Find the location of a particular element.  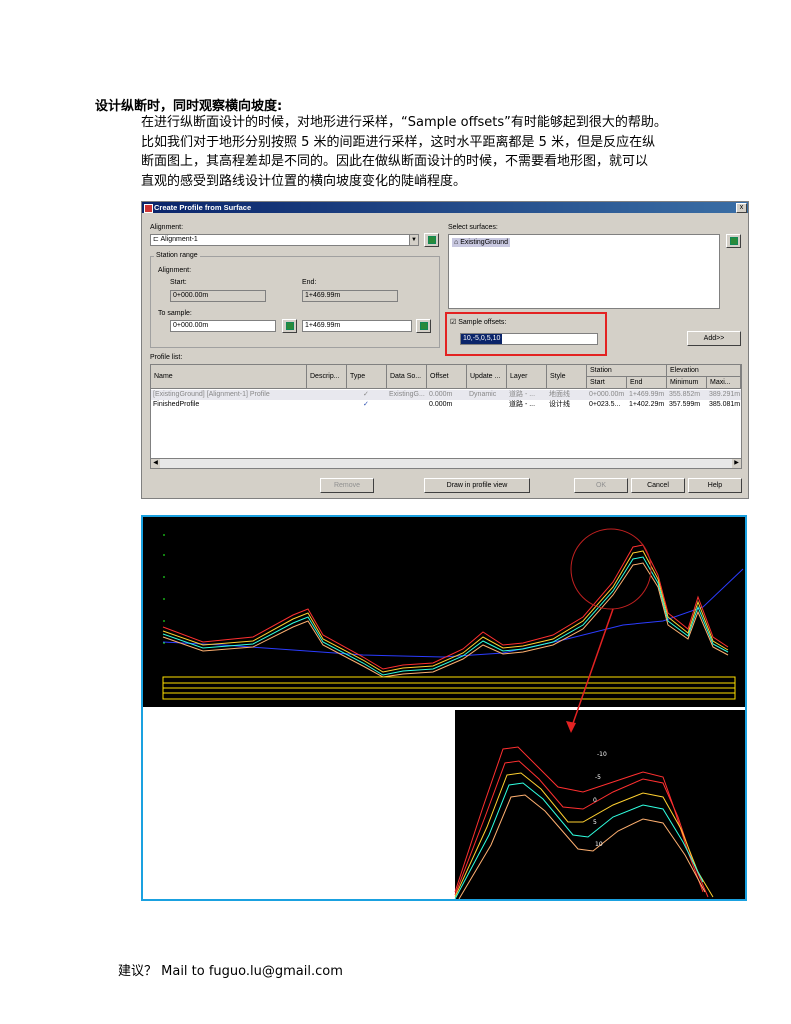

offset-label: 10 is located at coordinates (599, 844).